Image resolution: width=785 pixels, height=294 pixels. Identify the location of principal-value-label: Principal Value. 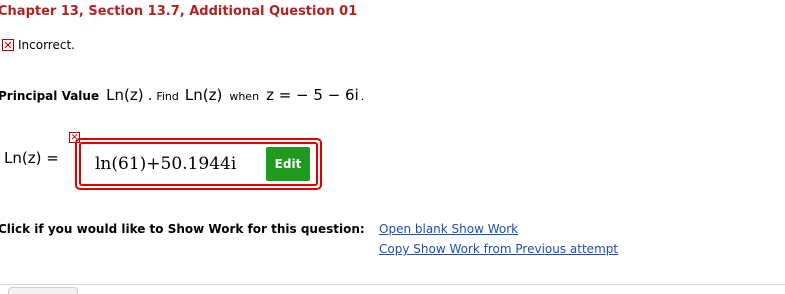
(50, 96).